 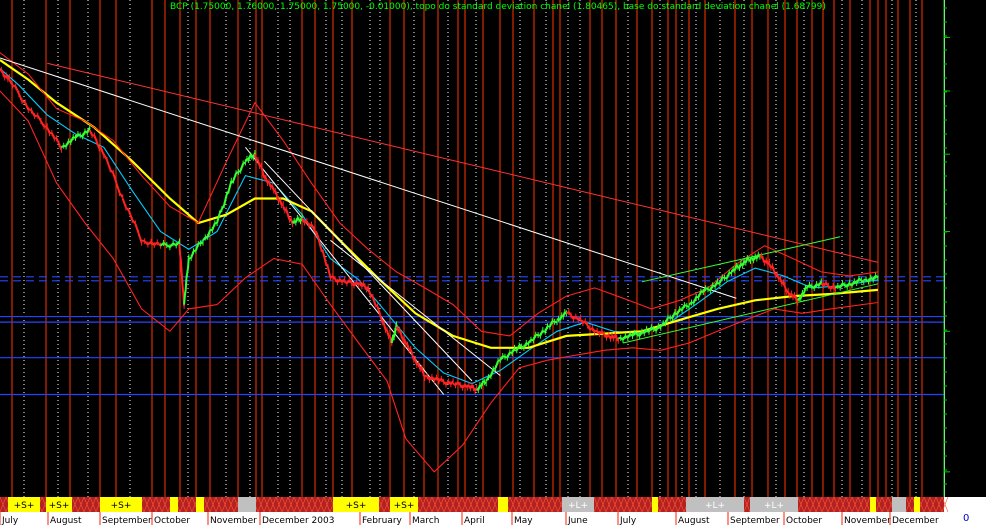 I want to click on month-label: December, so click(x=915, y=520).